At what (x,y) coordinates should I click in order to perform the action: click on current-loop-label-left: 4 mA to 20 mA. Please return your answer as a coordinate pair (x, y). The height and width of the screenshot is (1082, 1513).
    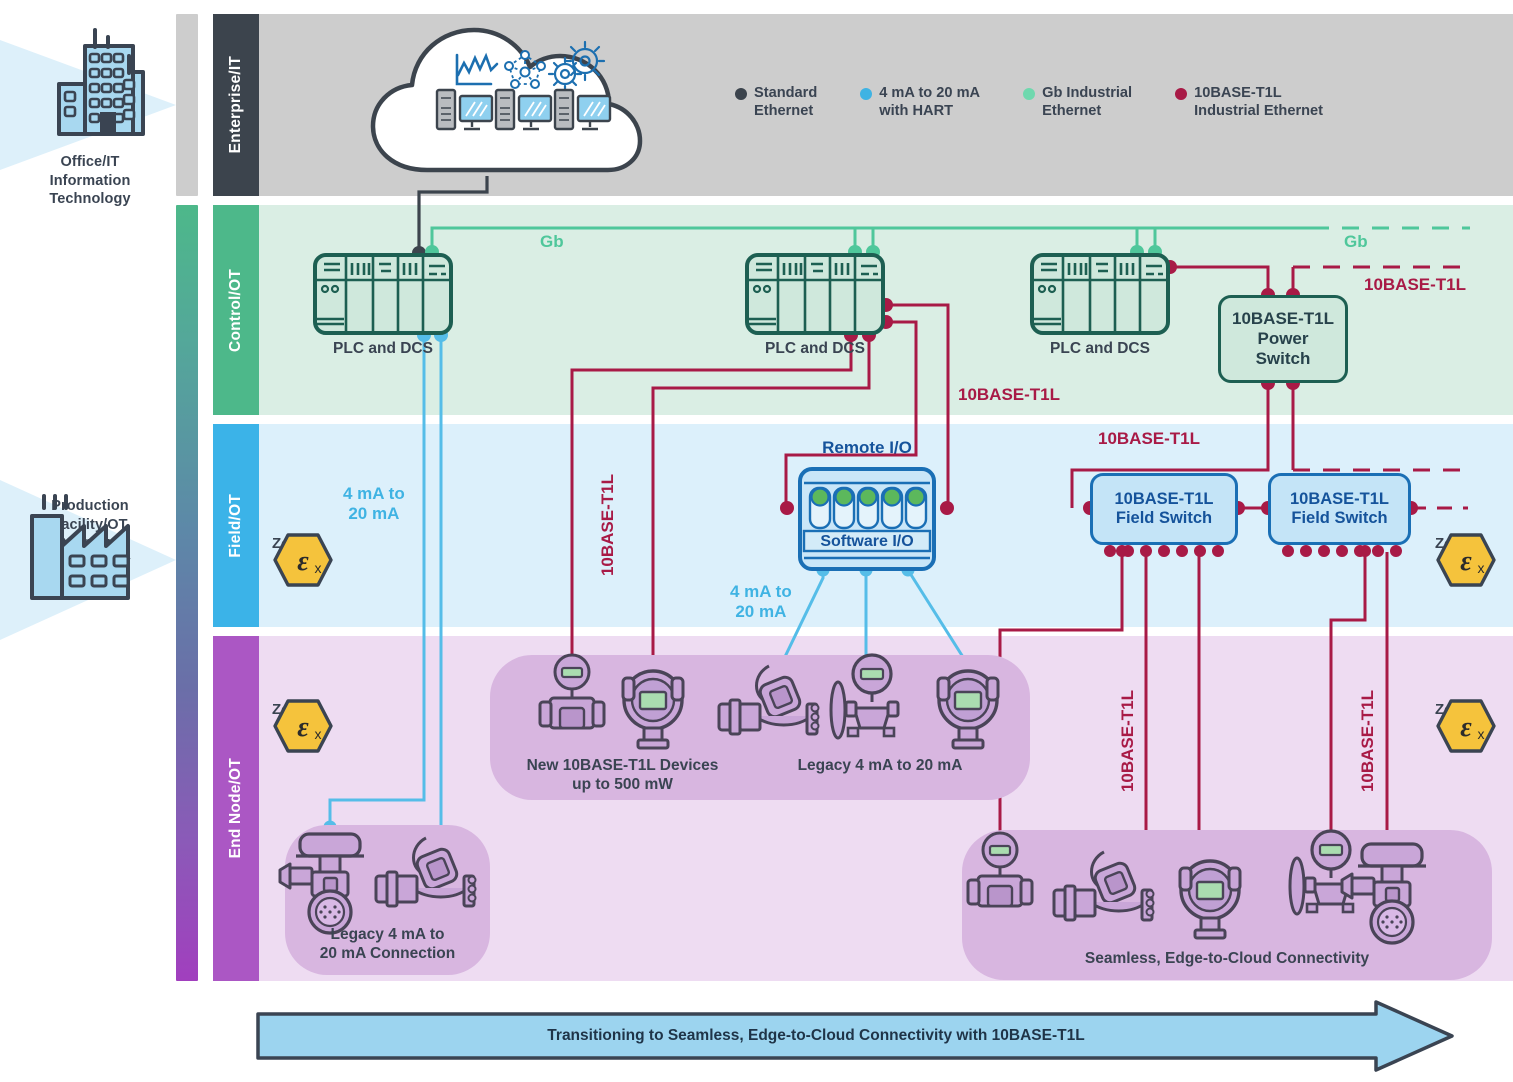
    Looking at the image, I should click on (374, 503).